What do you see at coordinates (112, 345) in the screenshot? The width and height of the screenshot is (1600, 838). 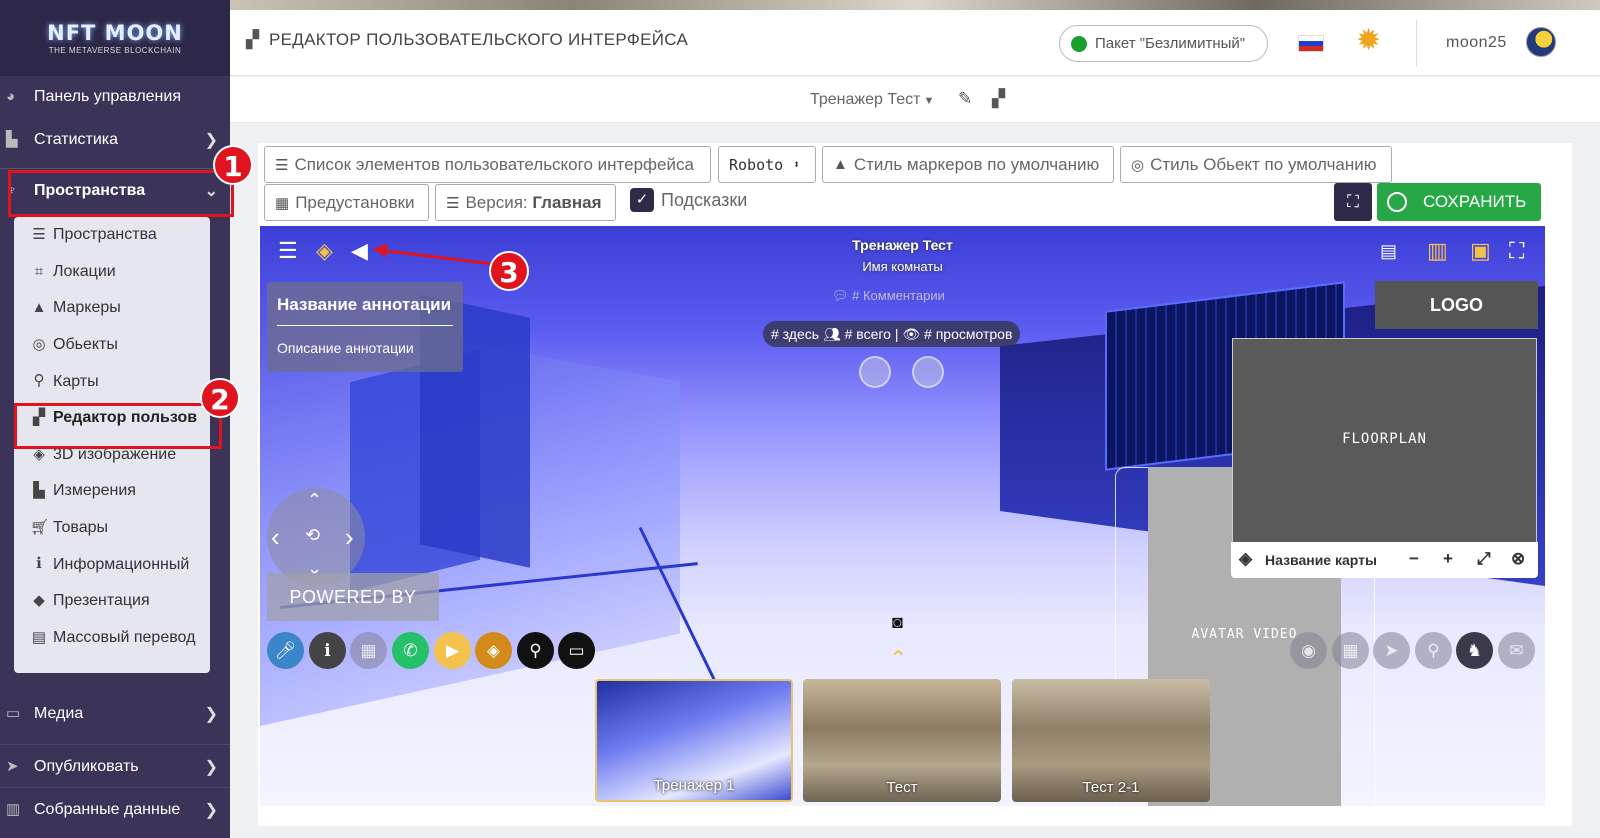 I see `submenu-objects: ◎ Обьекты` at bounding box center [112, 345].